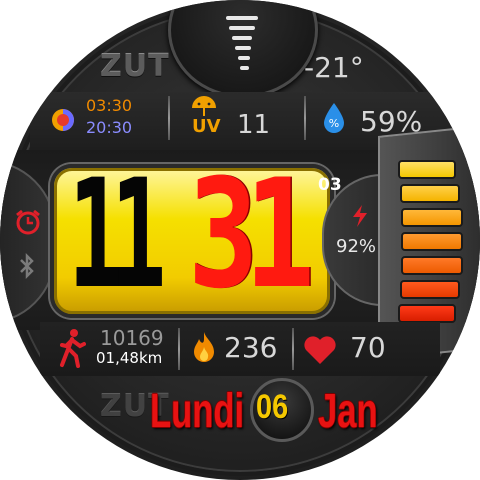  I want to click on hour-digits: 11, so click(117, 235).